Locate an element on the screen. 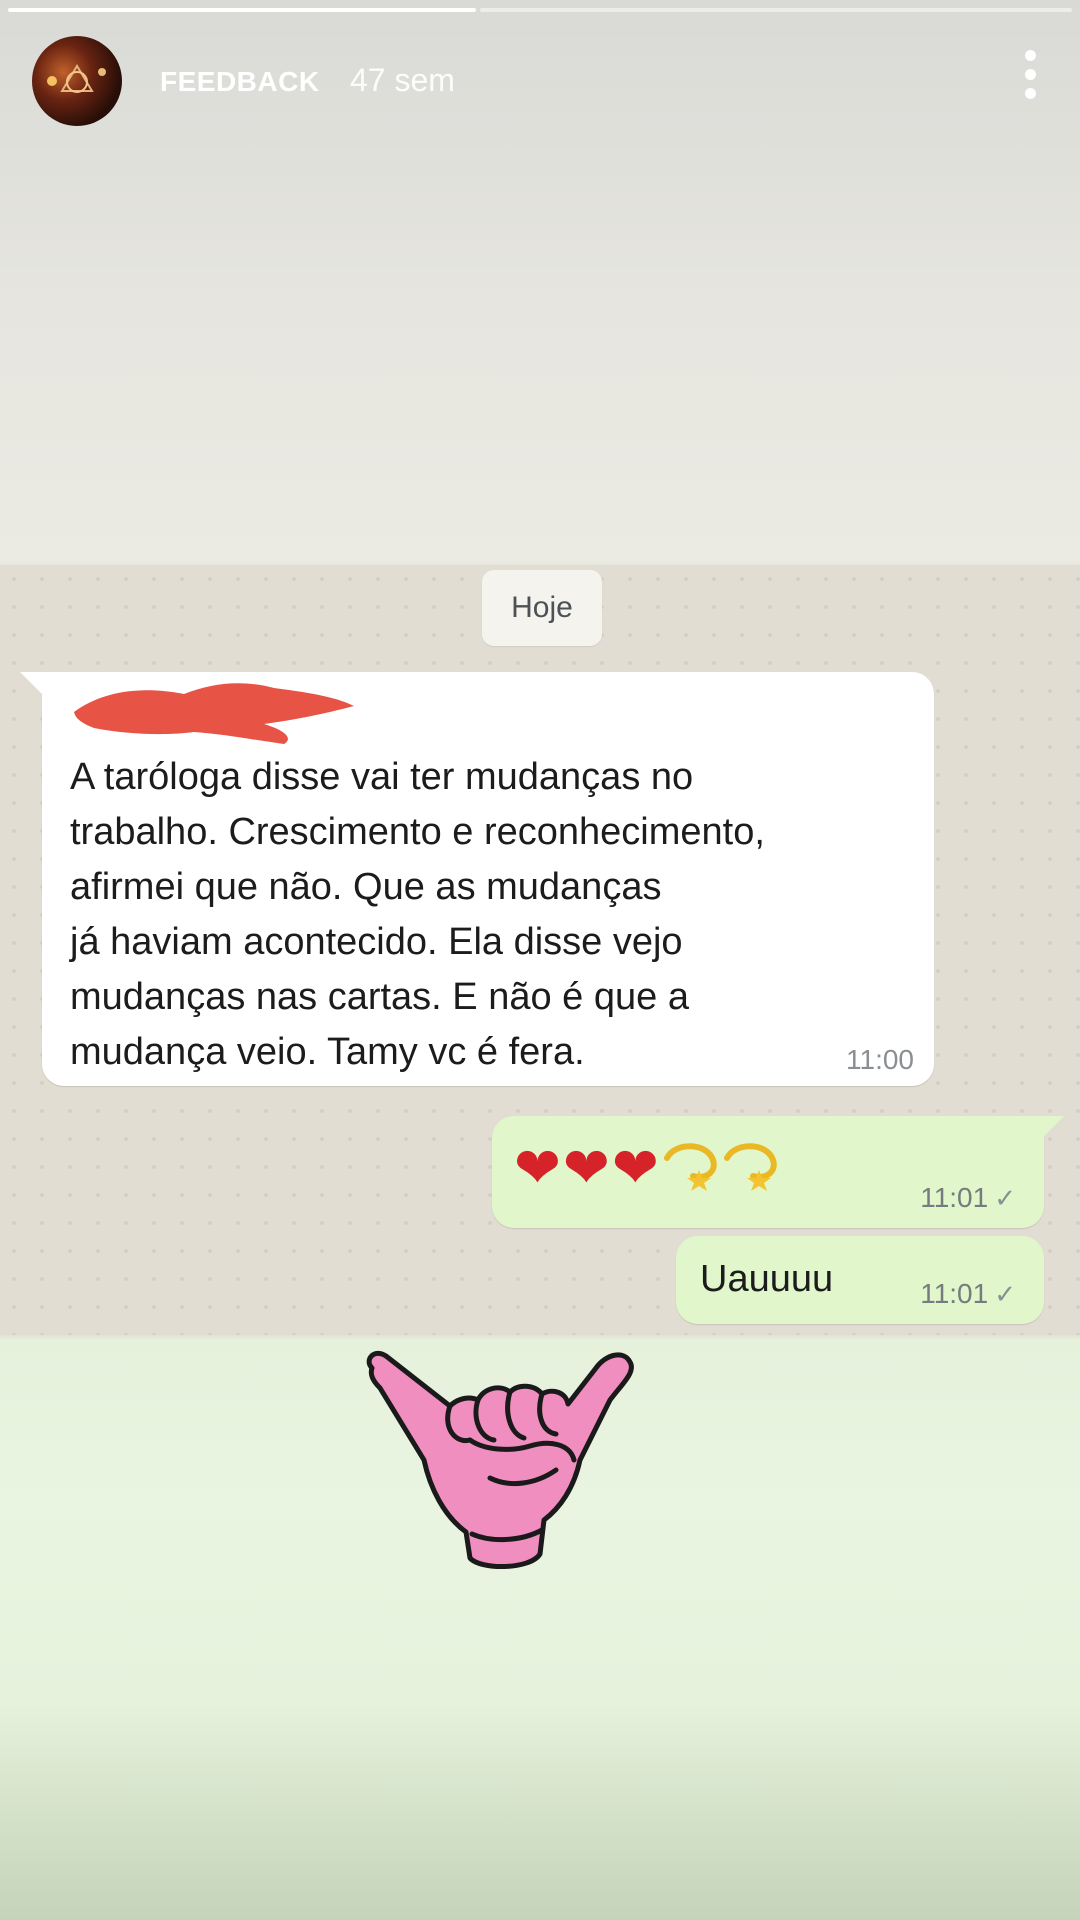 The height and width of the screenshot is (1920, 1080). account-name: FEEDBACK is located at coordinates (240, 82).